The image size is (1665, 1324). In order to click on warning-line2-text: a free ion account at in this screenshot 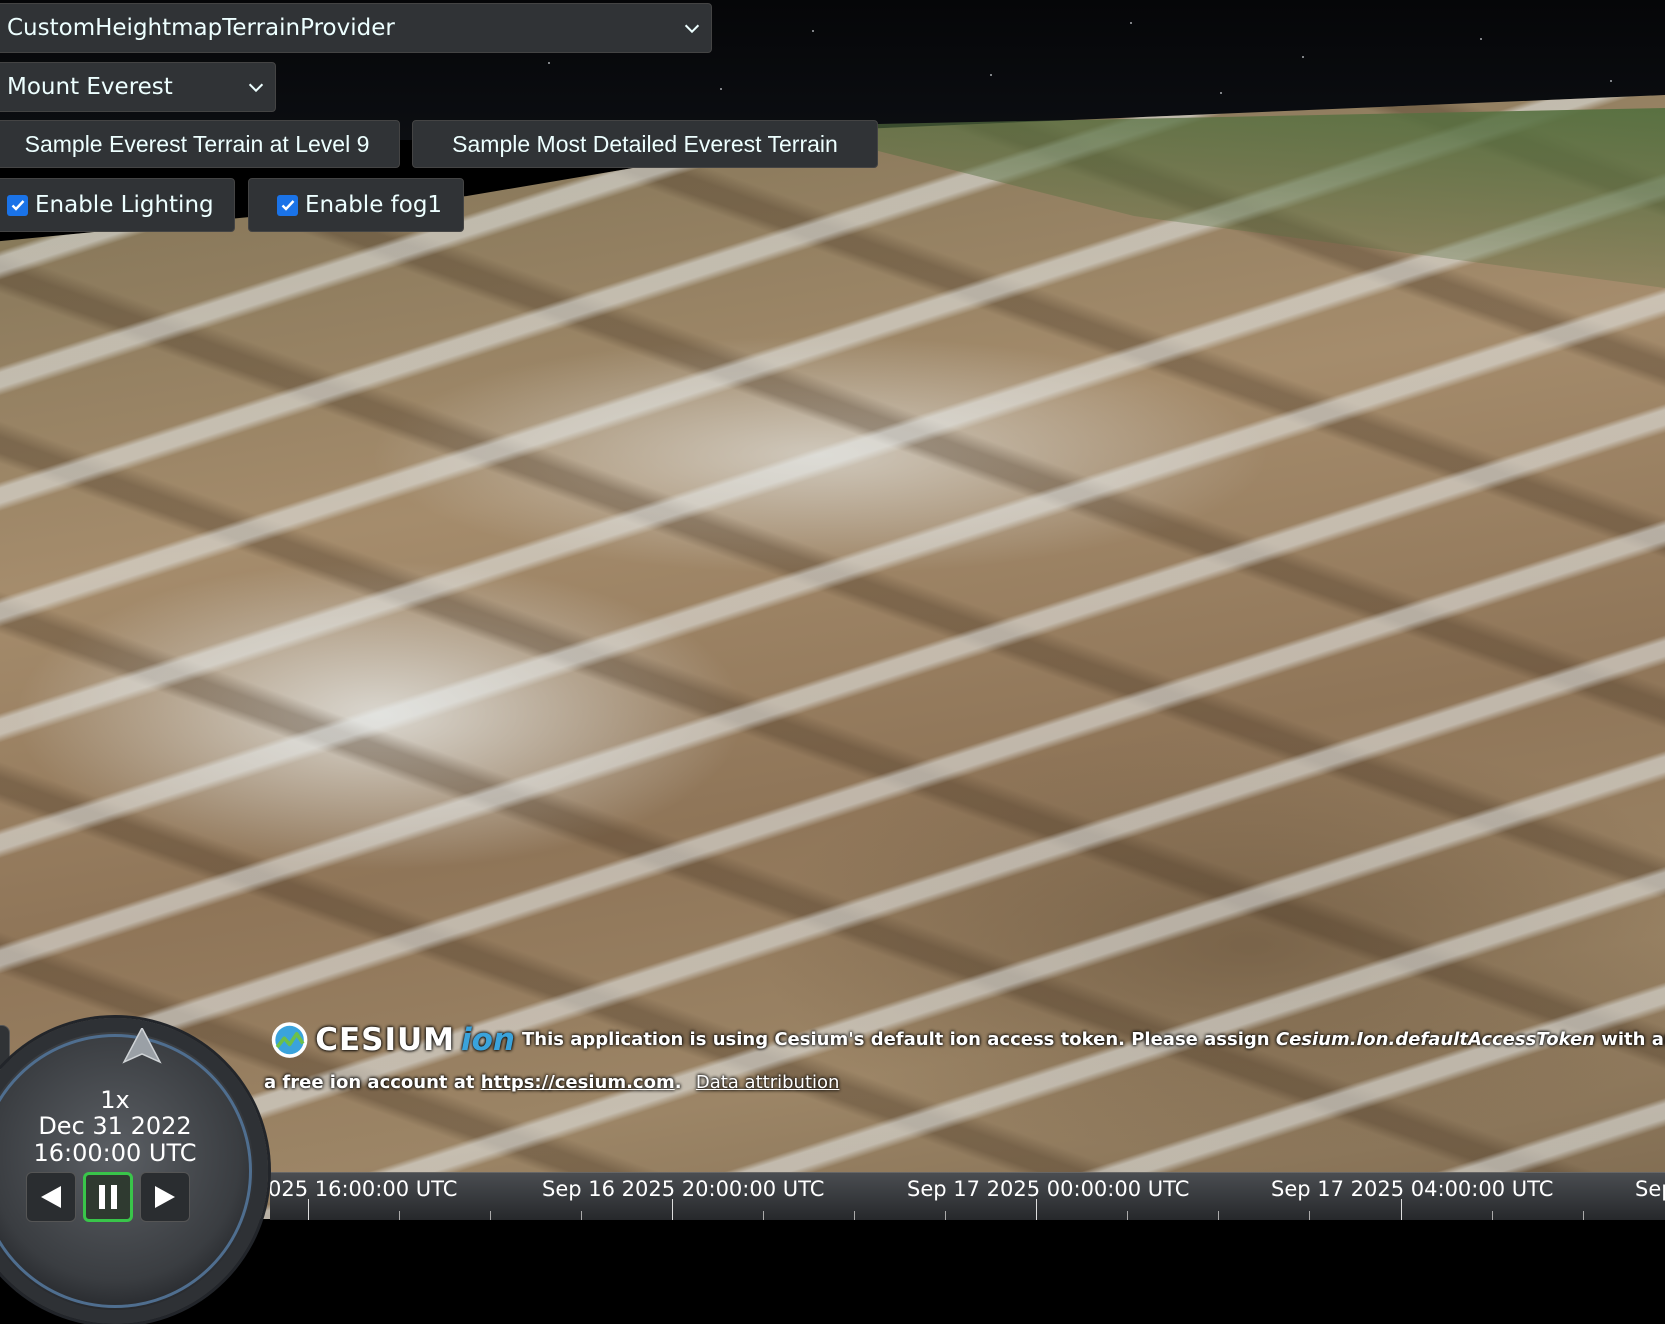, I will do `click(372, 1082)`.